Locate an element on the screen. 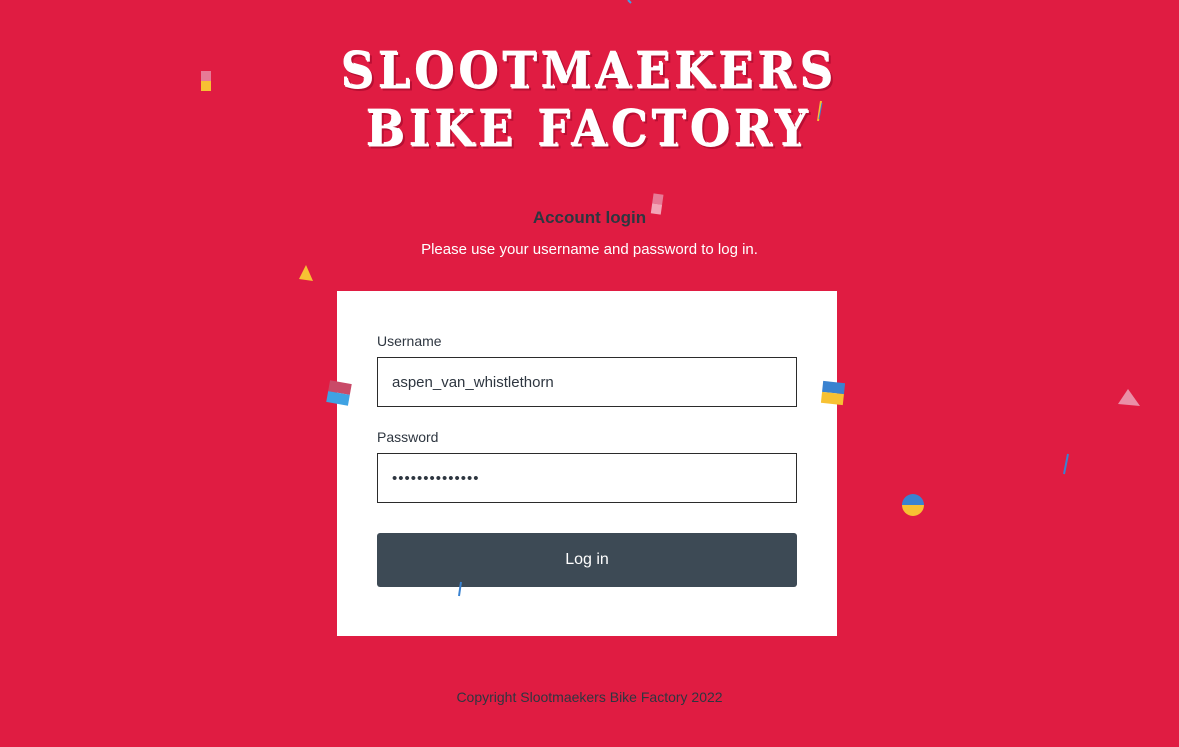  brand-logo-line-2: BIKE FACTORY is located at coordinates (589, 129).